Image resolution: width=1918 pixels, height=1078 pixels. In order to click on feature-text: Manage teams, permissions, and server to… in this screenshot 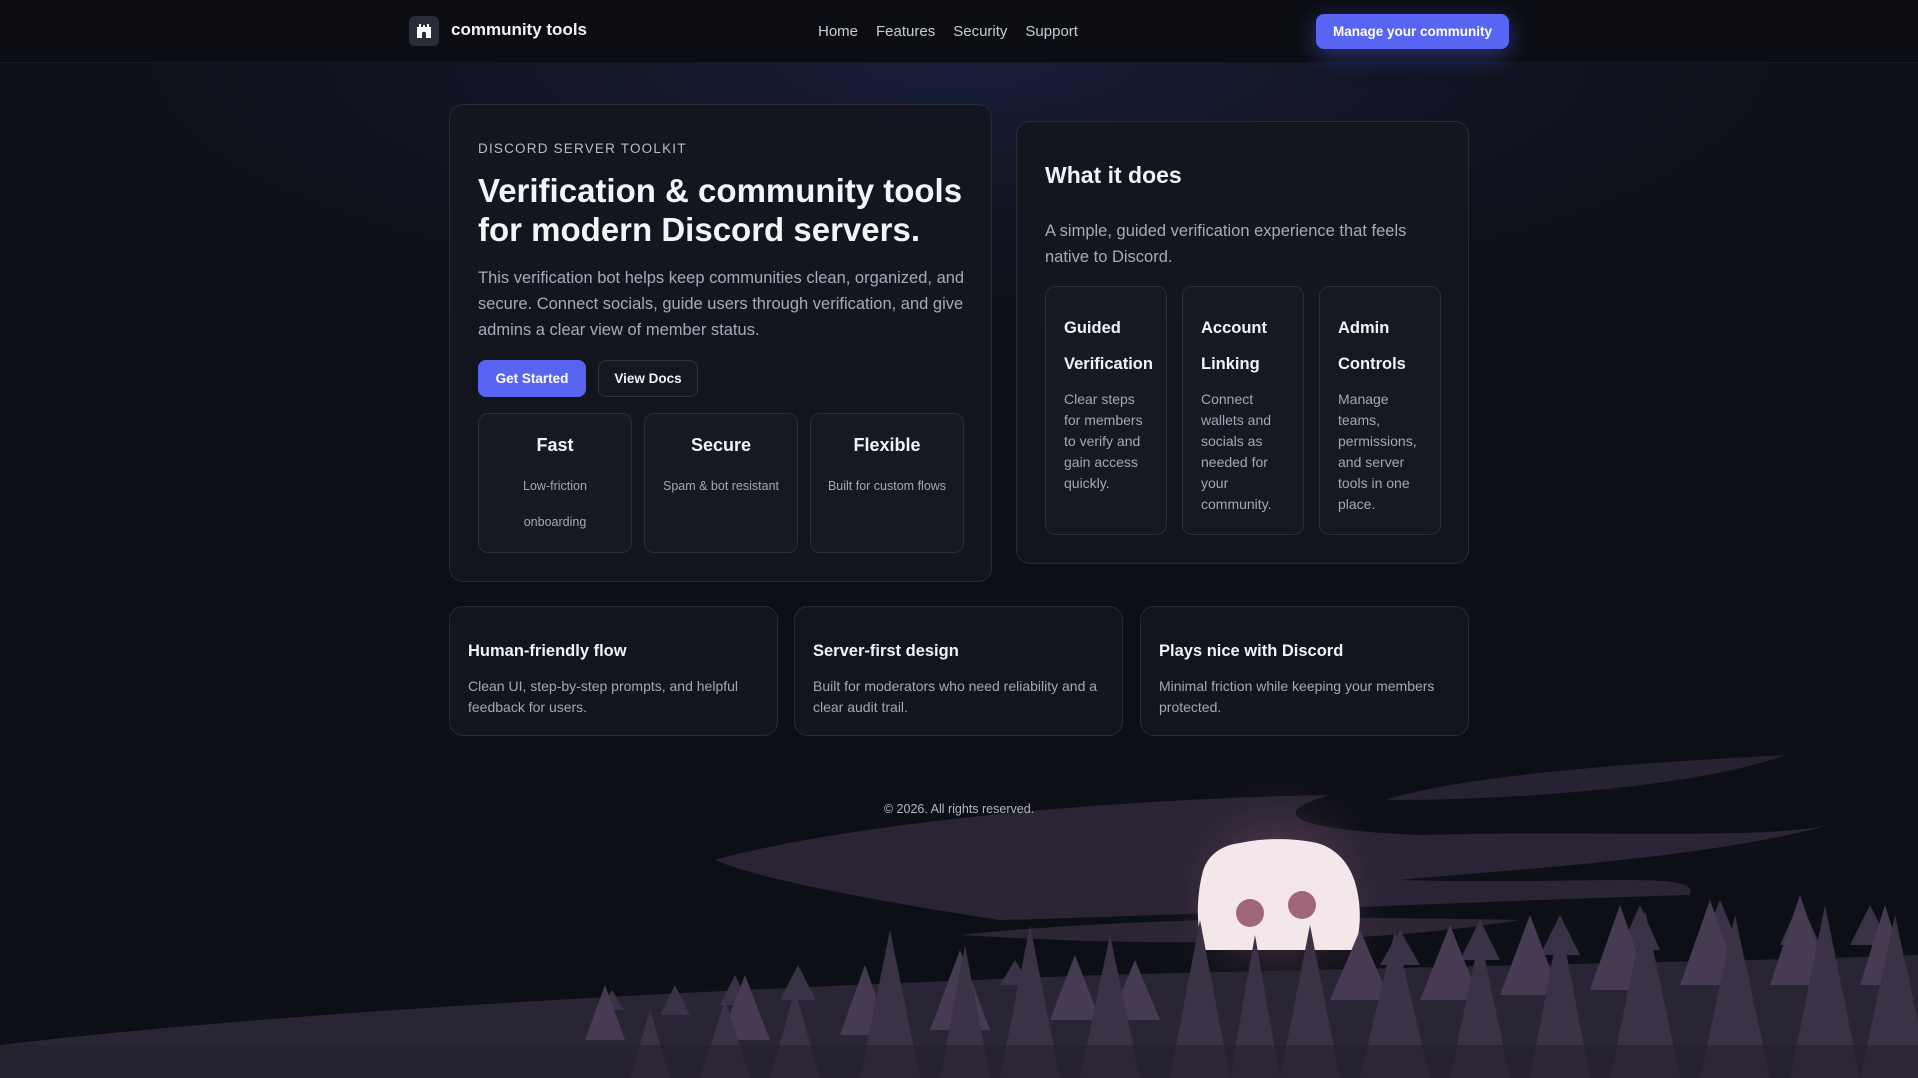, I will do `click(1377, 451)`.